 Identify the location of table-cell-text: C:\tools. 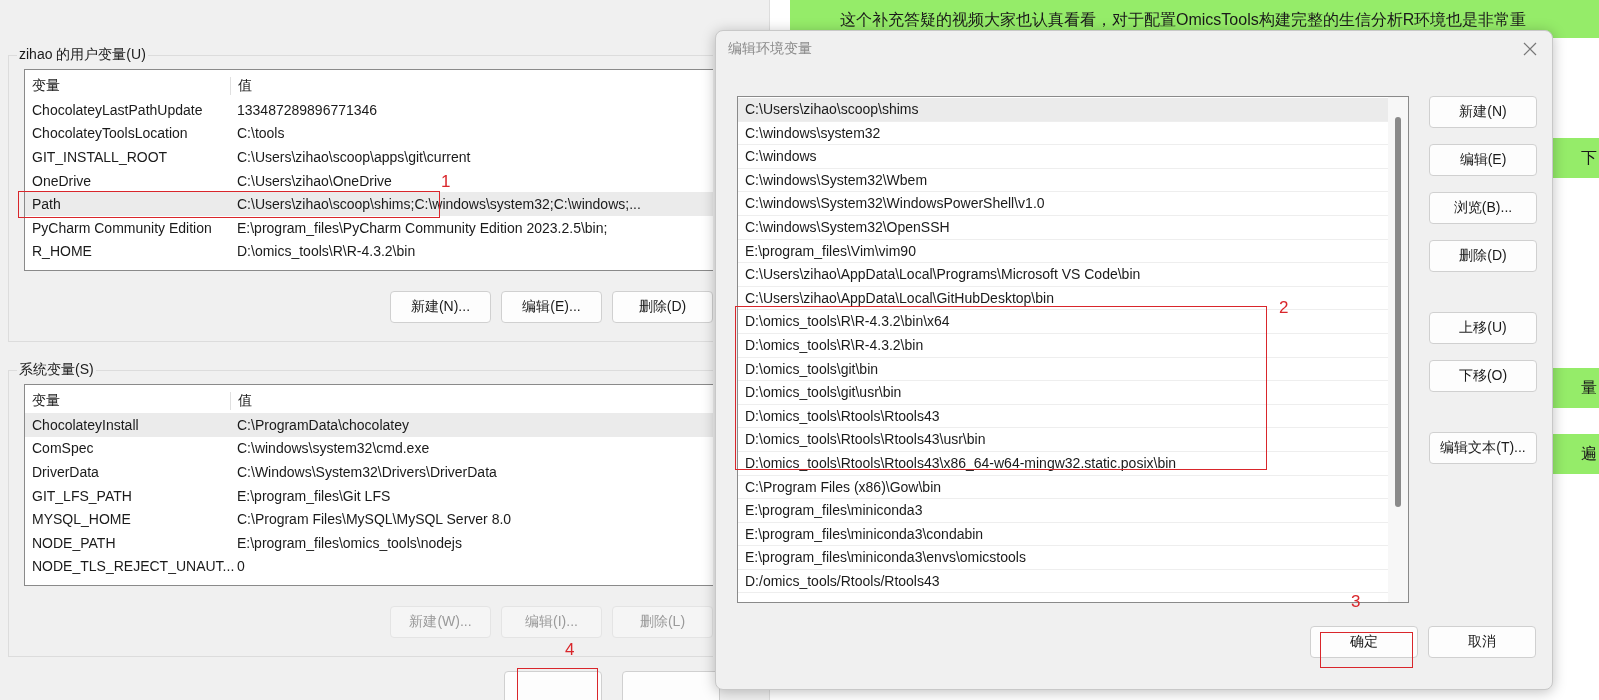
(260, 133).